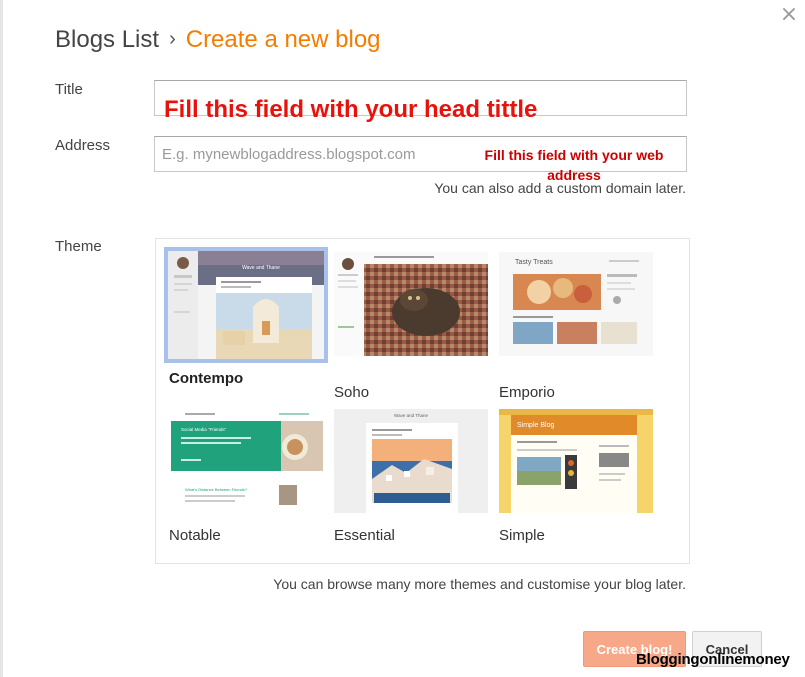 This screenshot has height=677, width=805. I want to click on theme-name: Essential, so click(364, 535).